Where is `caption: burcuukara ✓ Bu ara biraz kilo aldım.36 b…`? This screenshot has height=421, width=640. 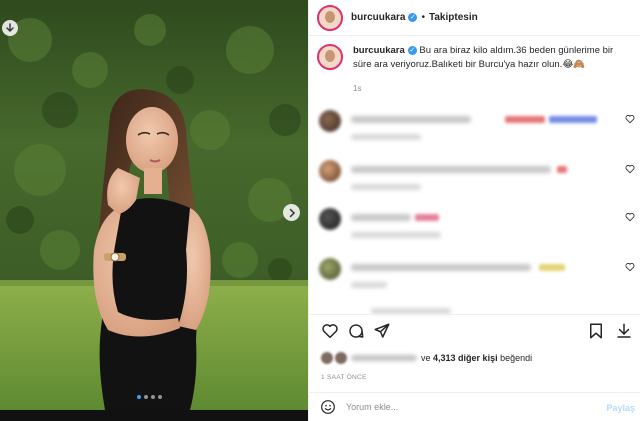 caption: burcuukara ✓ Bu ara biraz kilo aldım.36 b… is located at coordinates (476, 58).